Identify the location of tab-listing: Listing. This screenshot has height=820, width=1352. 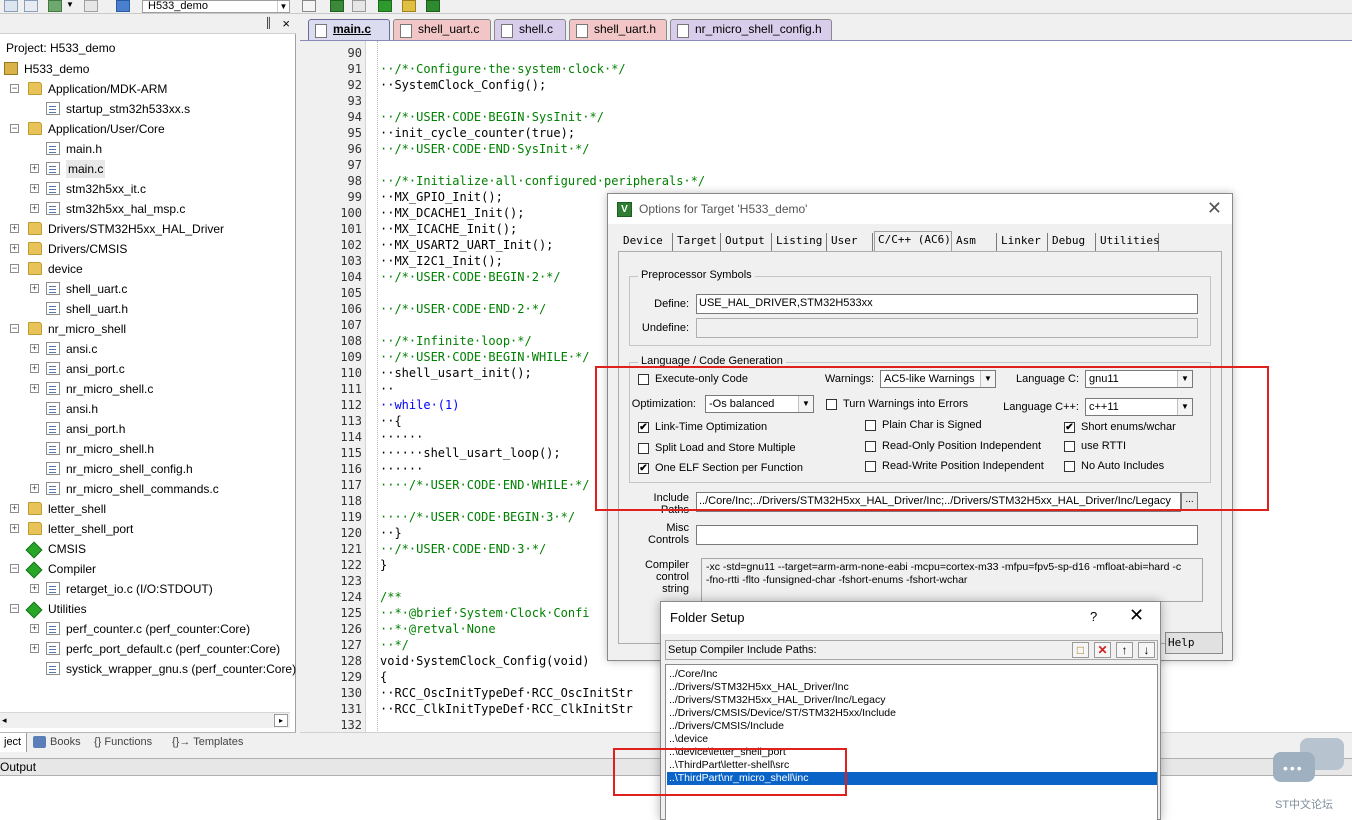
(800, 242).